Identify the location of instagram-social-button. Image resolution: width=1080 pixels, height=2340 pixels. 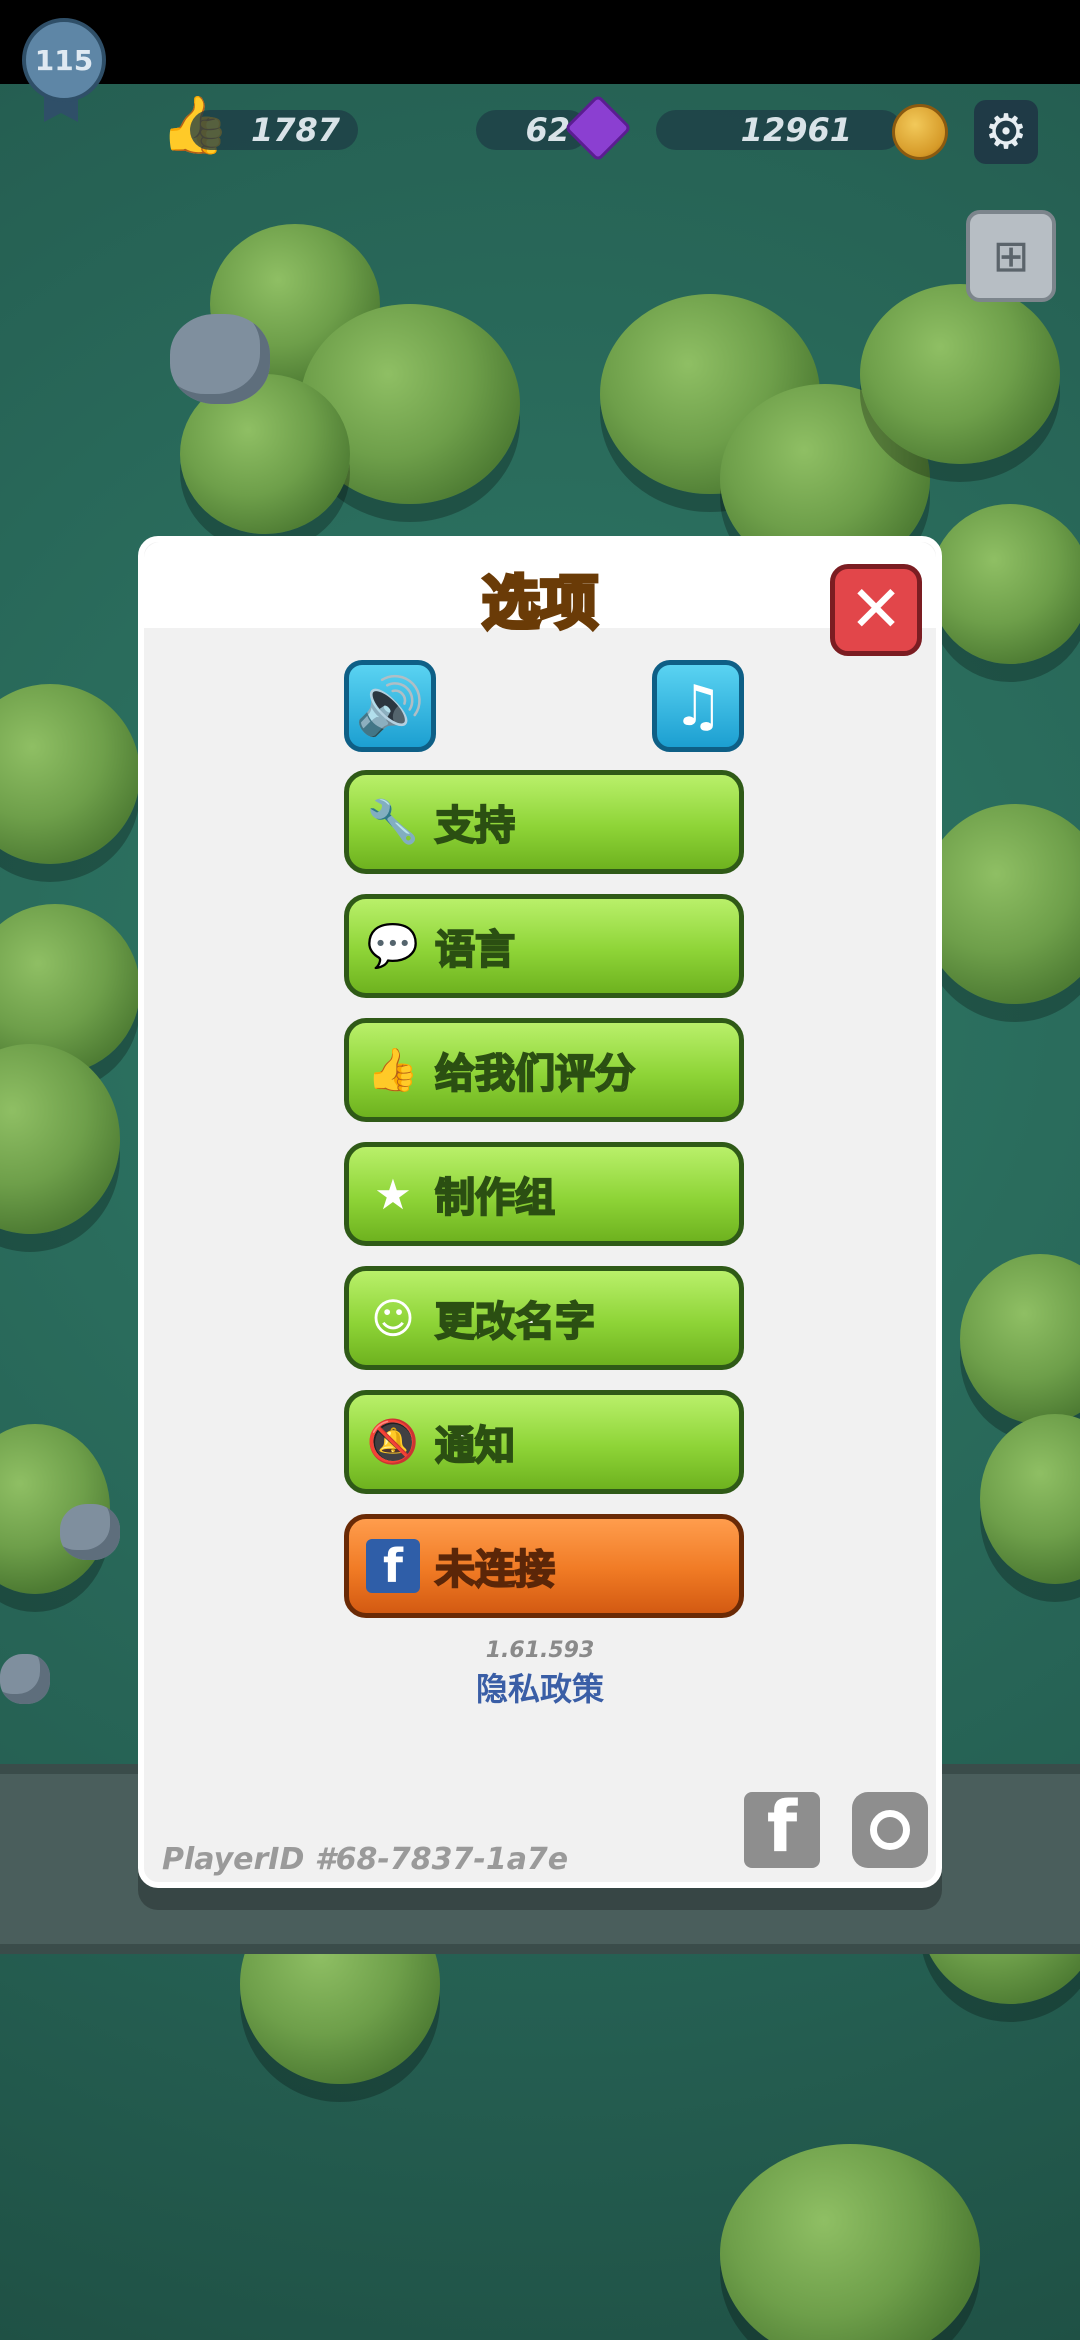
(890, 1830).